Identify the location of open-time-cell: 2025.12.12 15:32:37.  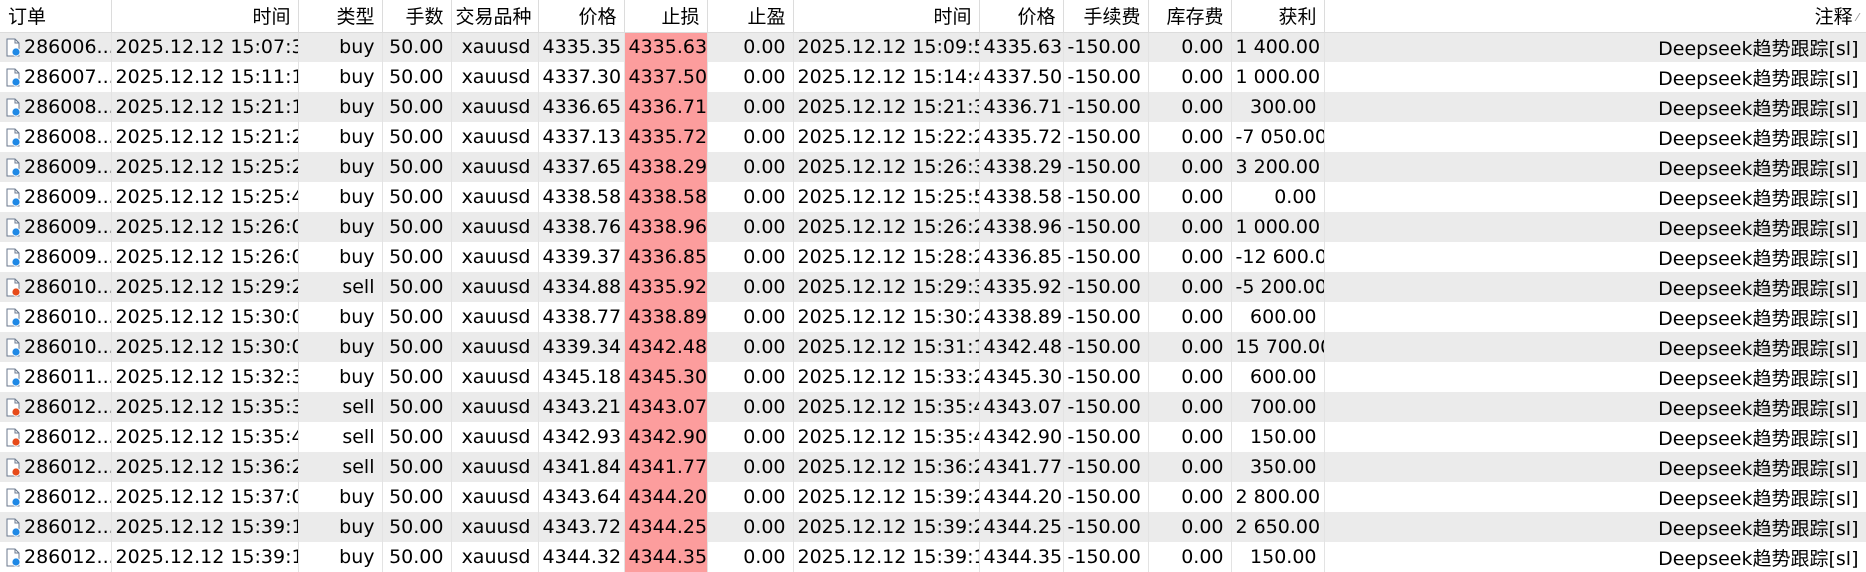
(205, 377).